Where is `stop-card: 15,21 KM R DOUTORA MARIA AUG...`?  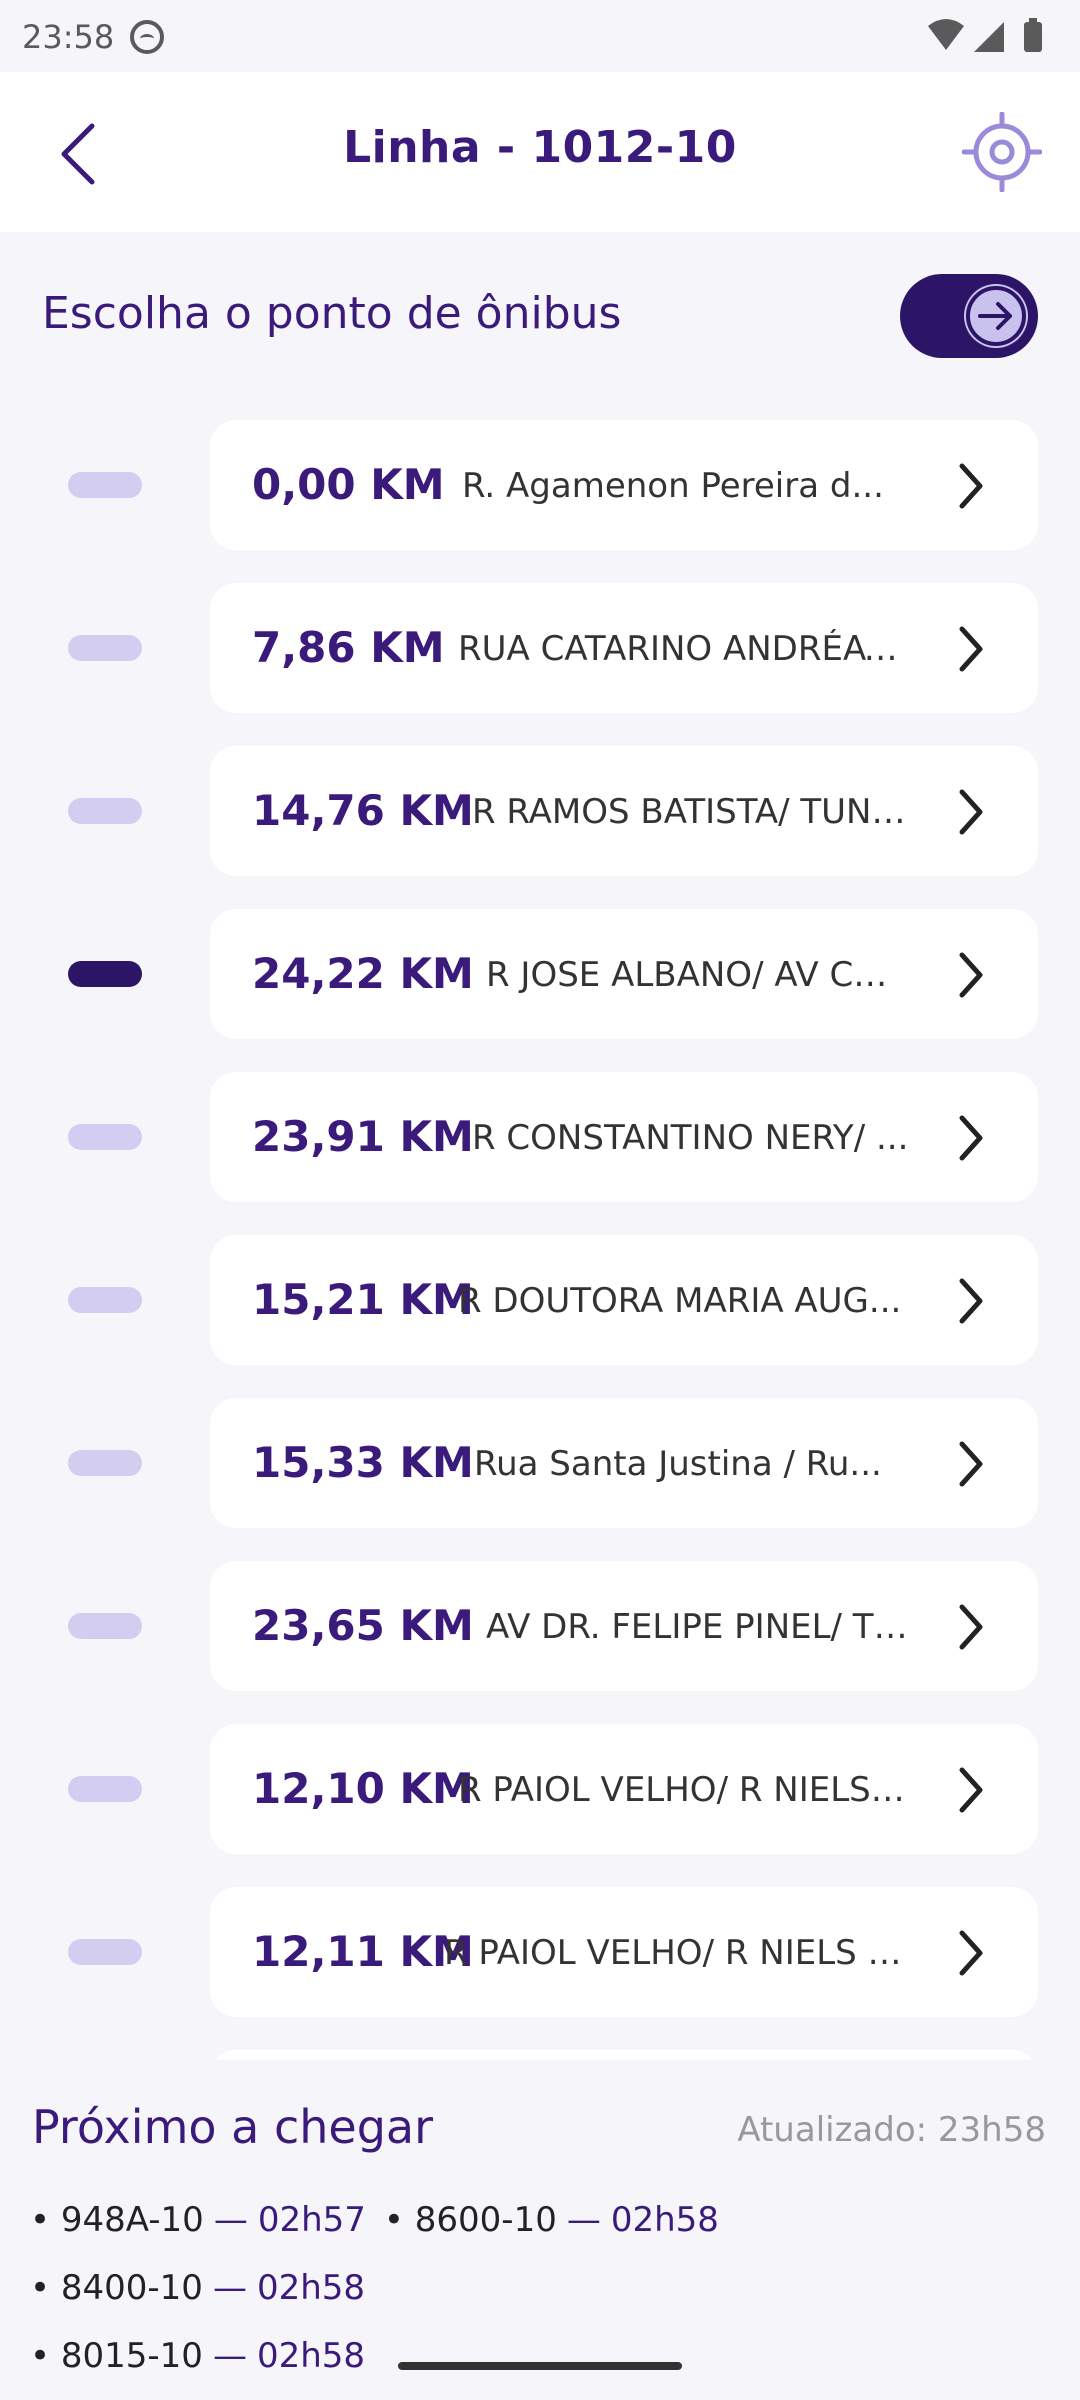
stop-card: 15,21 KM R DOUTORA MARIA AUG... is located at coordinates (624, 1300).